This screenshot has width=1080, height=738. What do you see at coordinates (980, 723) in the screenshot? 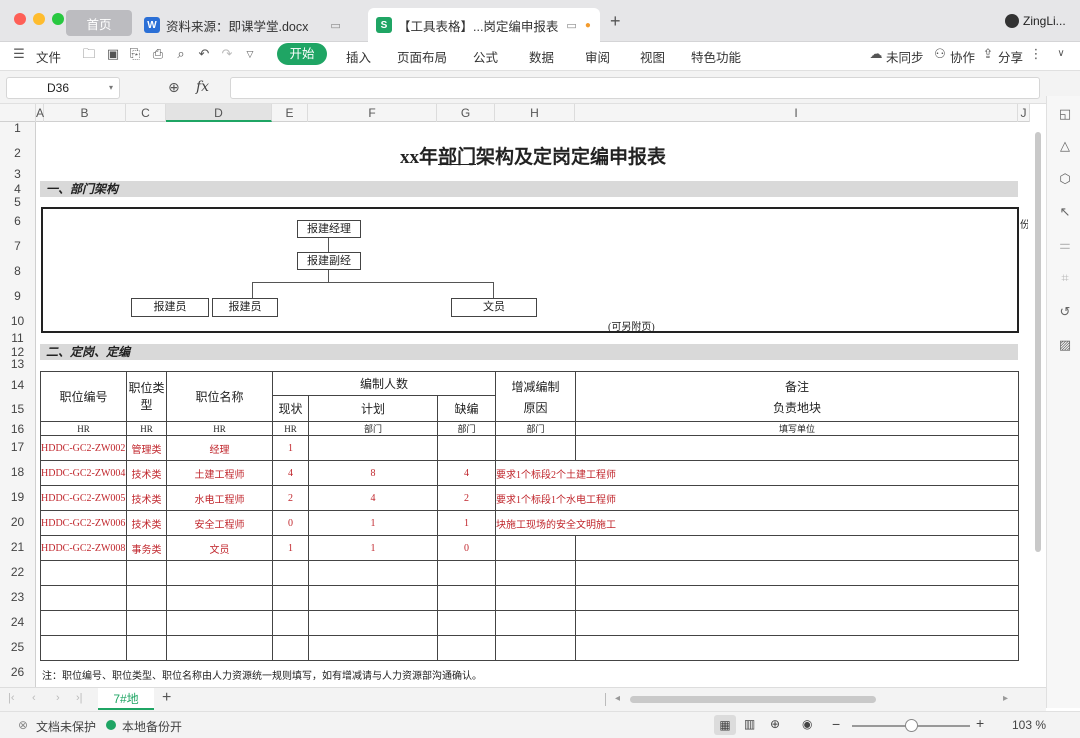
I see `zoom-in-button: +` at bounding box center [980, 723].